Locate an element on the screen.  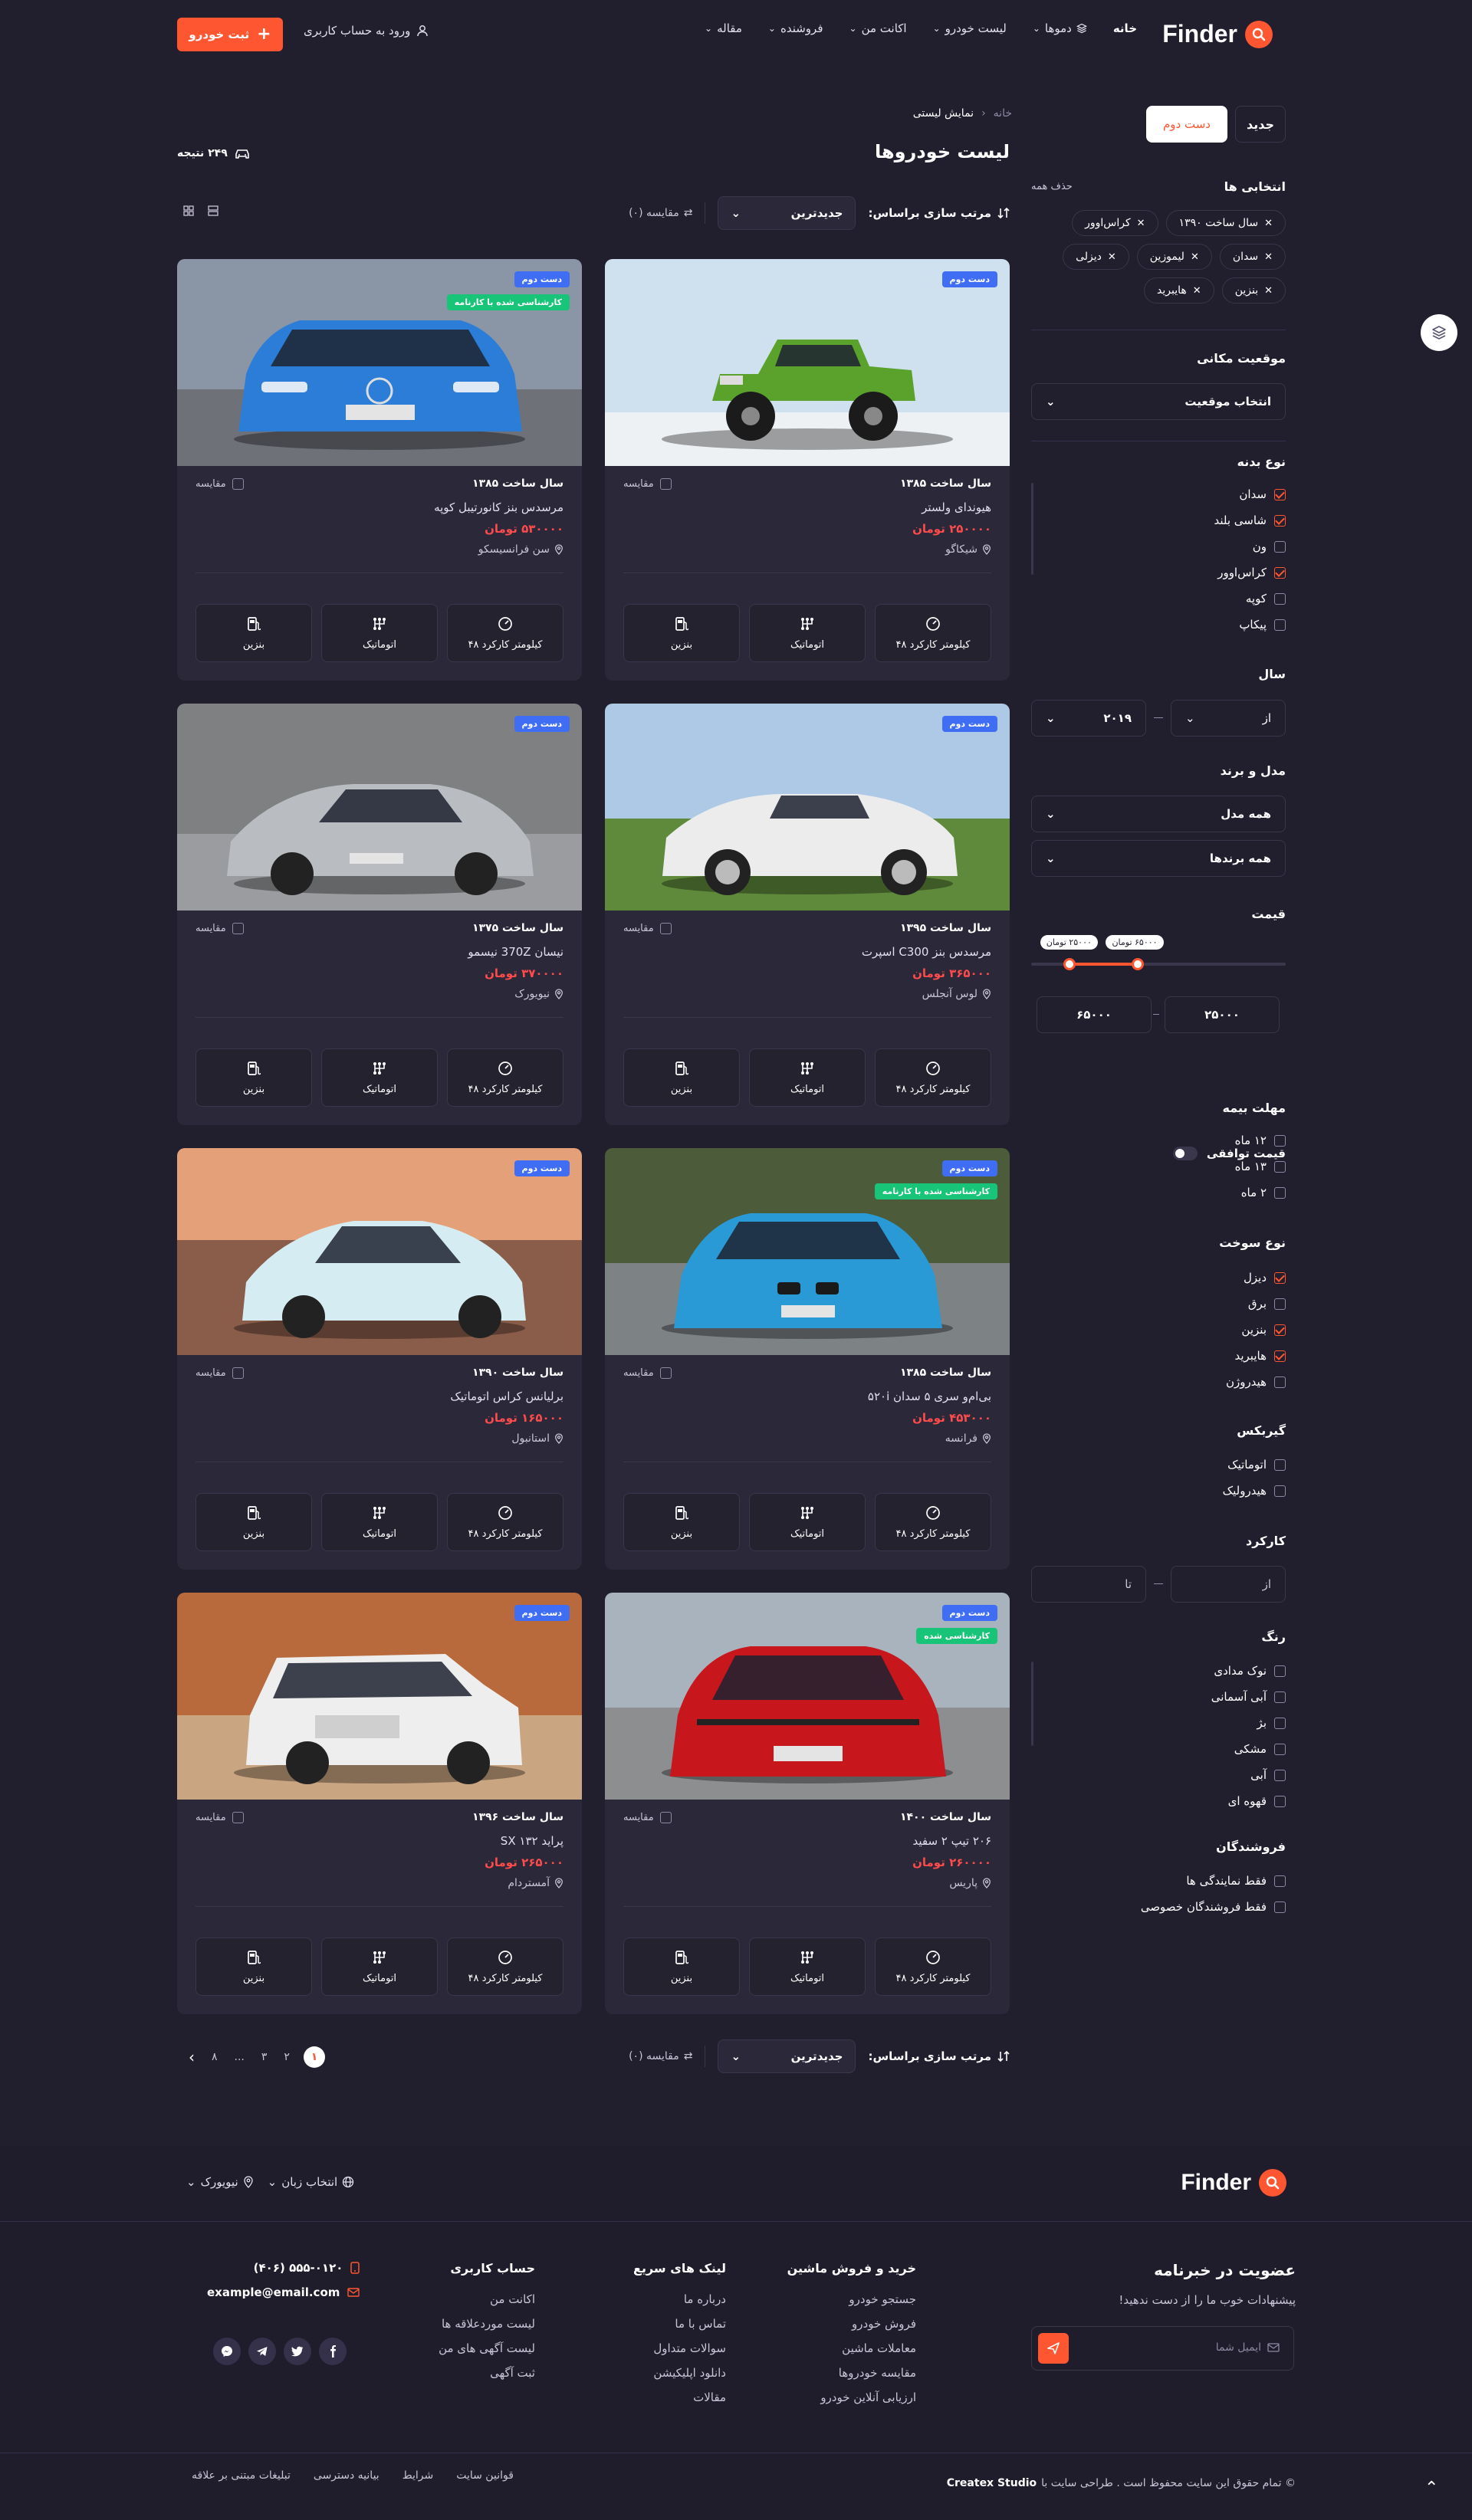
scroll-top-chevron-icon: ⌃ is located at coordinates (1431, 2488).